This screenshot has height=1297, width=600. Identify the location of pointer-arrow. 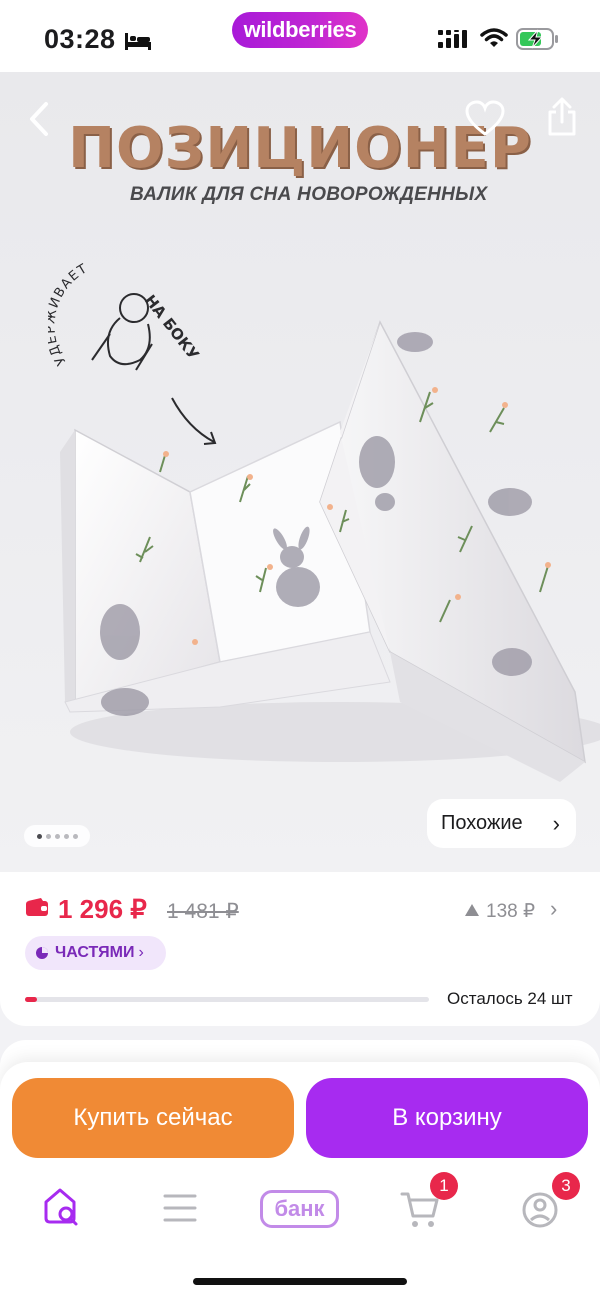
(194, 421).